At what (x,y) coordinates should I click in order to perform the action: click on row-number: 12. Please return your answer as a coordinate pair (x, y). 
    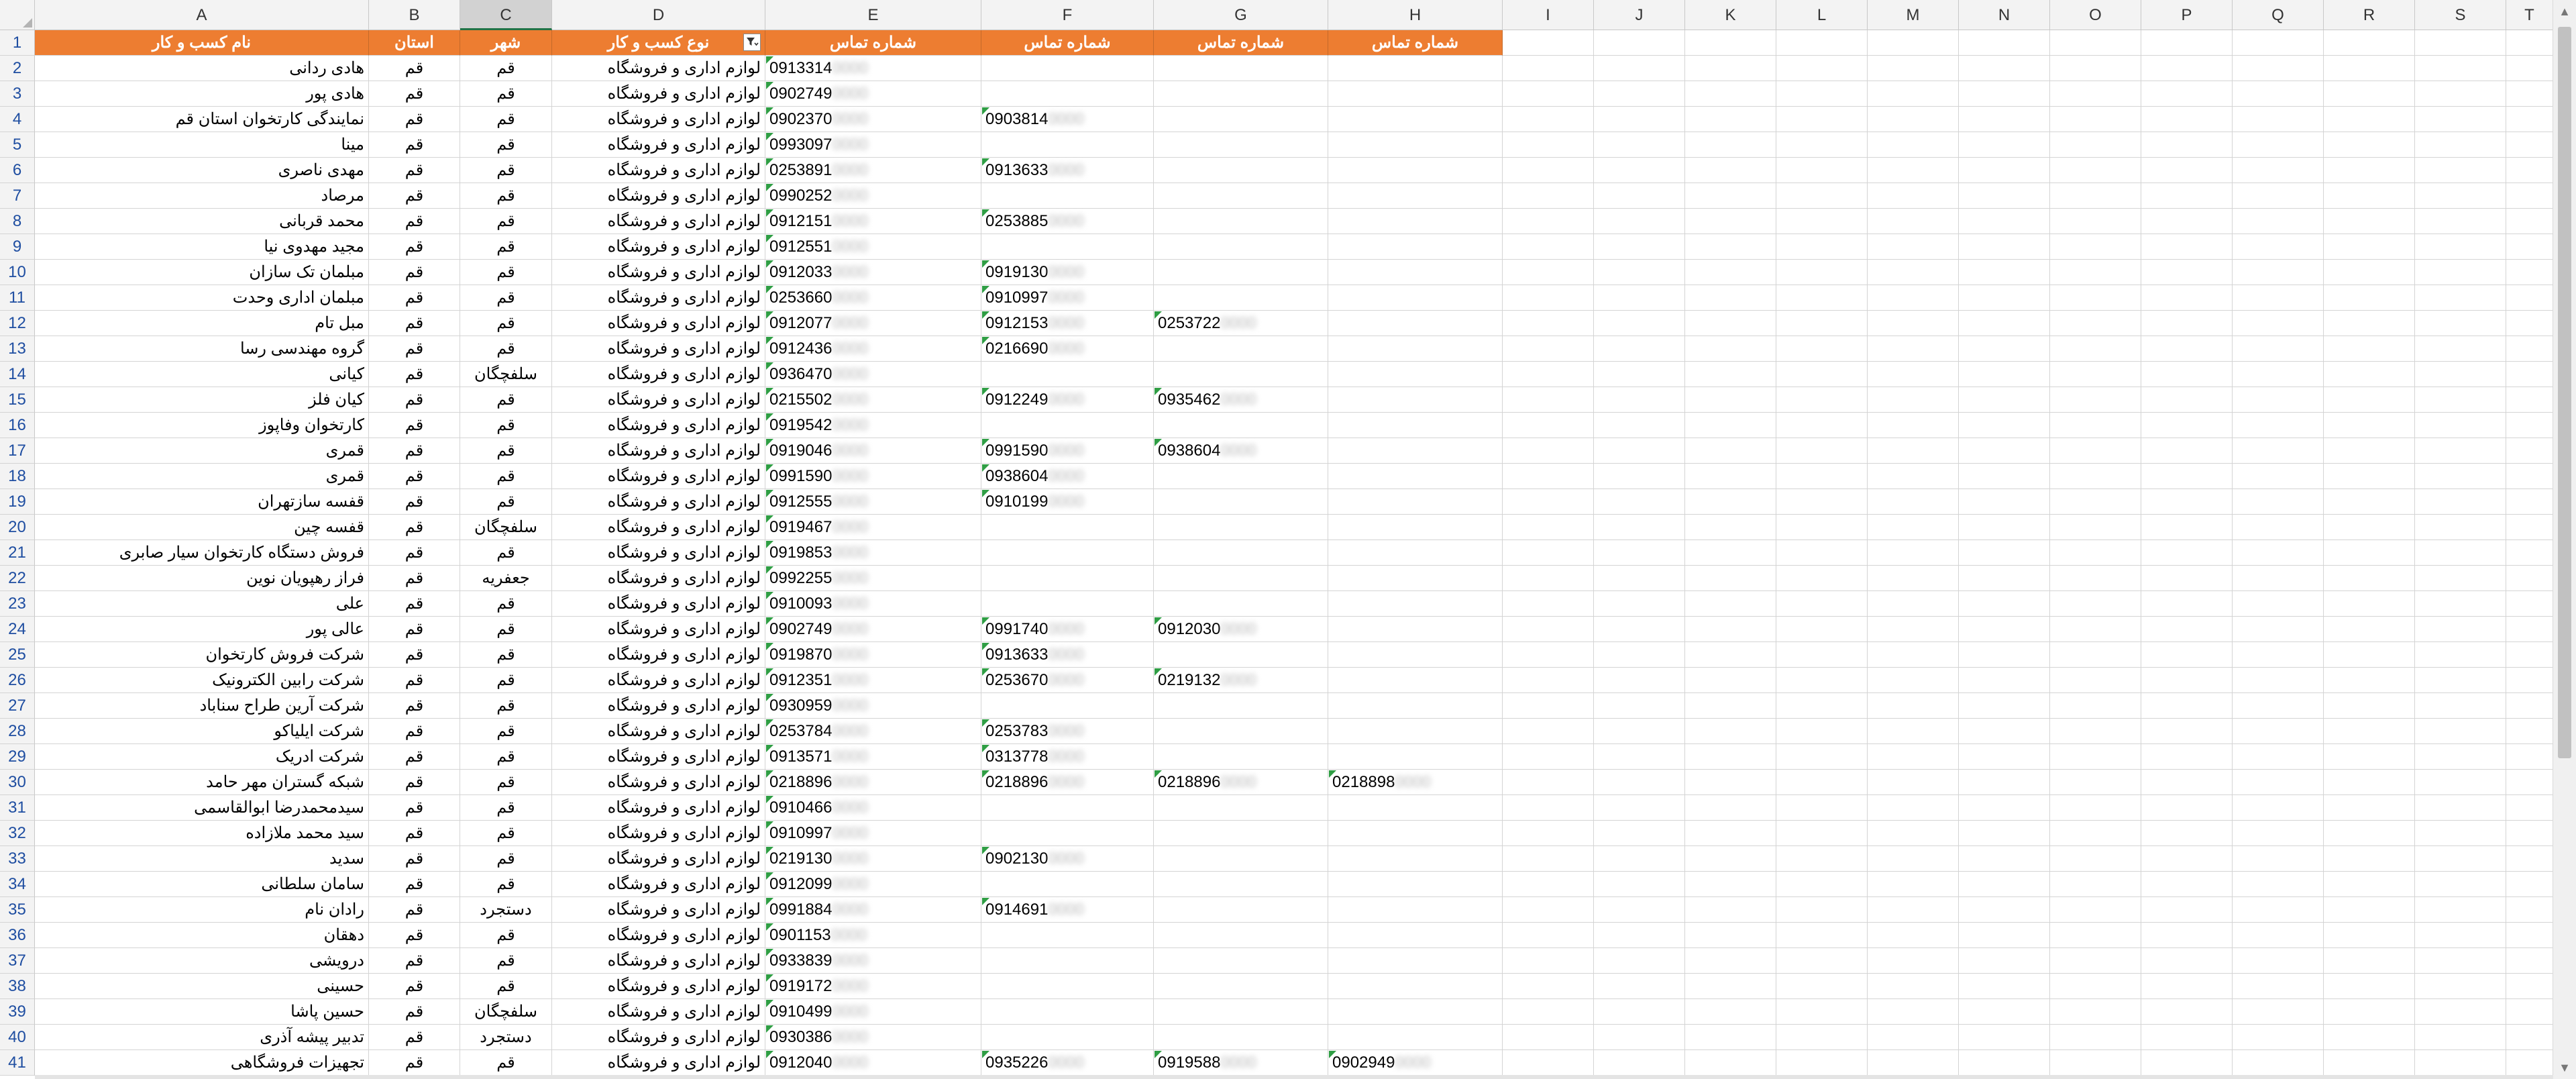
    Looking at the image, I should click on (17, 323).